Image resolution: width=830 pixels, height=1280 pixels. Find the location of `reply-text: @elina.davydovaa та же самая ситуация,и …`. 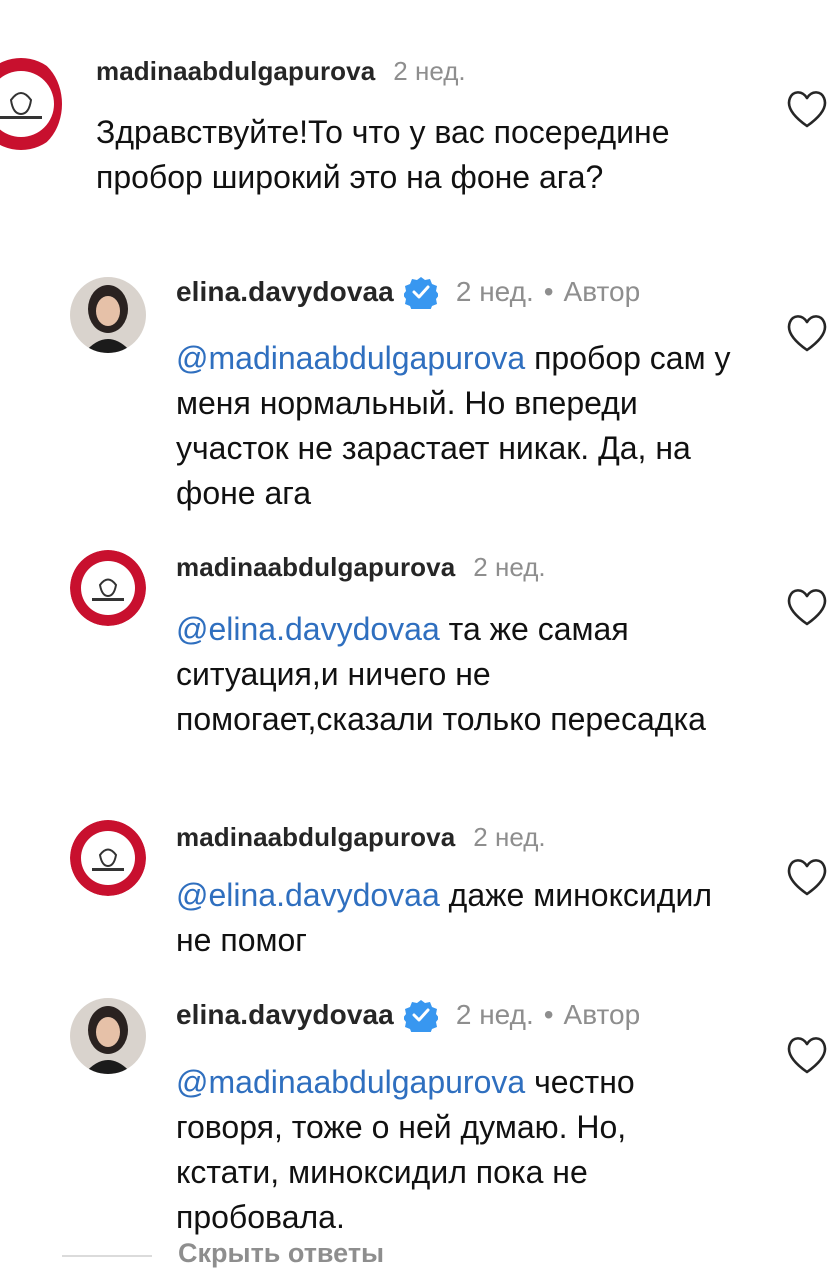

reply-text: @elina.davydovaa та же самая ситуация,и … is located at coordinates (456, 674).